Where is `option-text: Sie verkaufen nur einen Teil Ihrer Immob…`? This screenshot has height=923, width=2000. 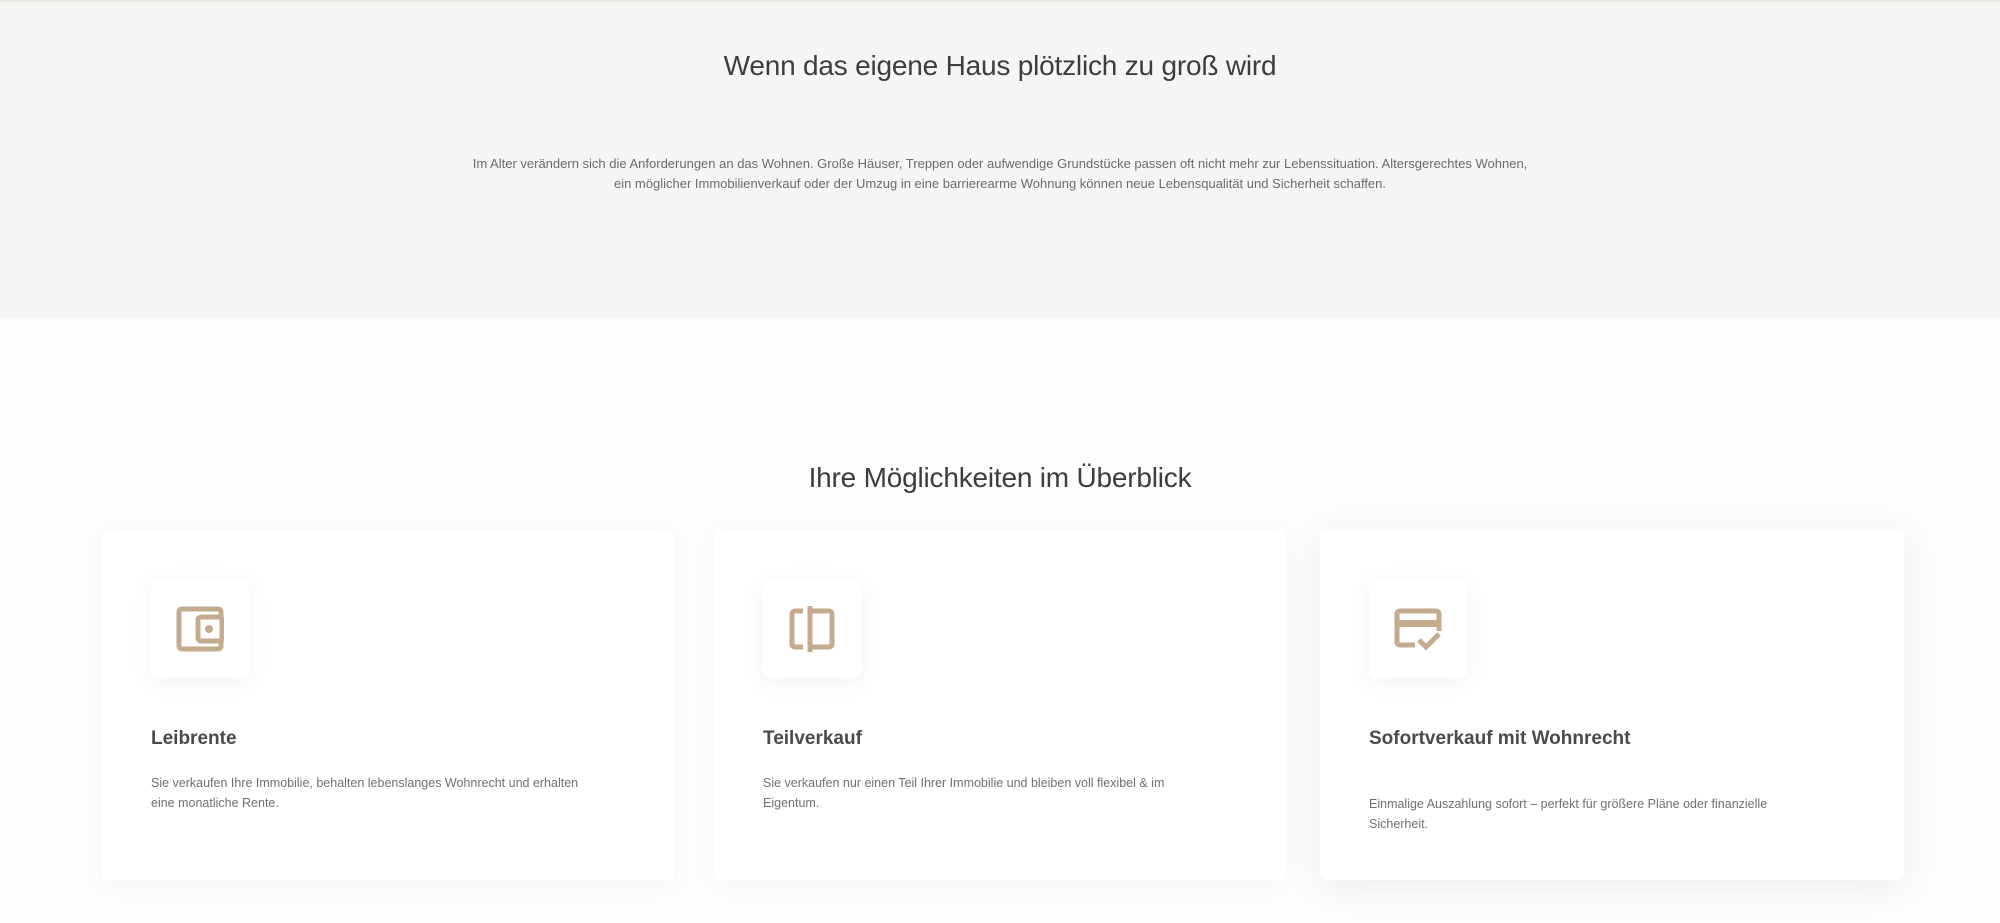
option-text: Sie verkaufen nur einen Teil Ihrer Immob… is located at coordinates (964, 793).